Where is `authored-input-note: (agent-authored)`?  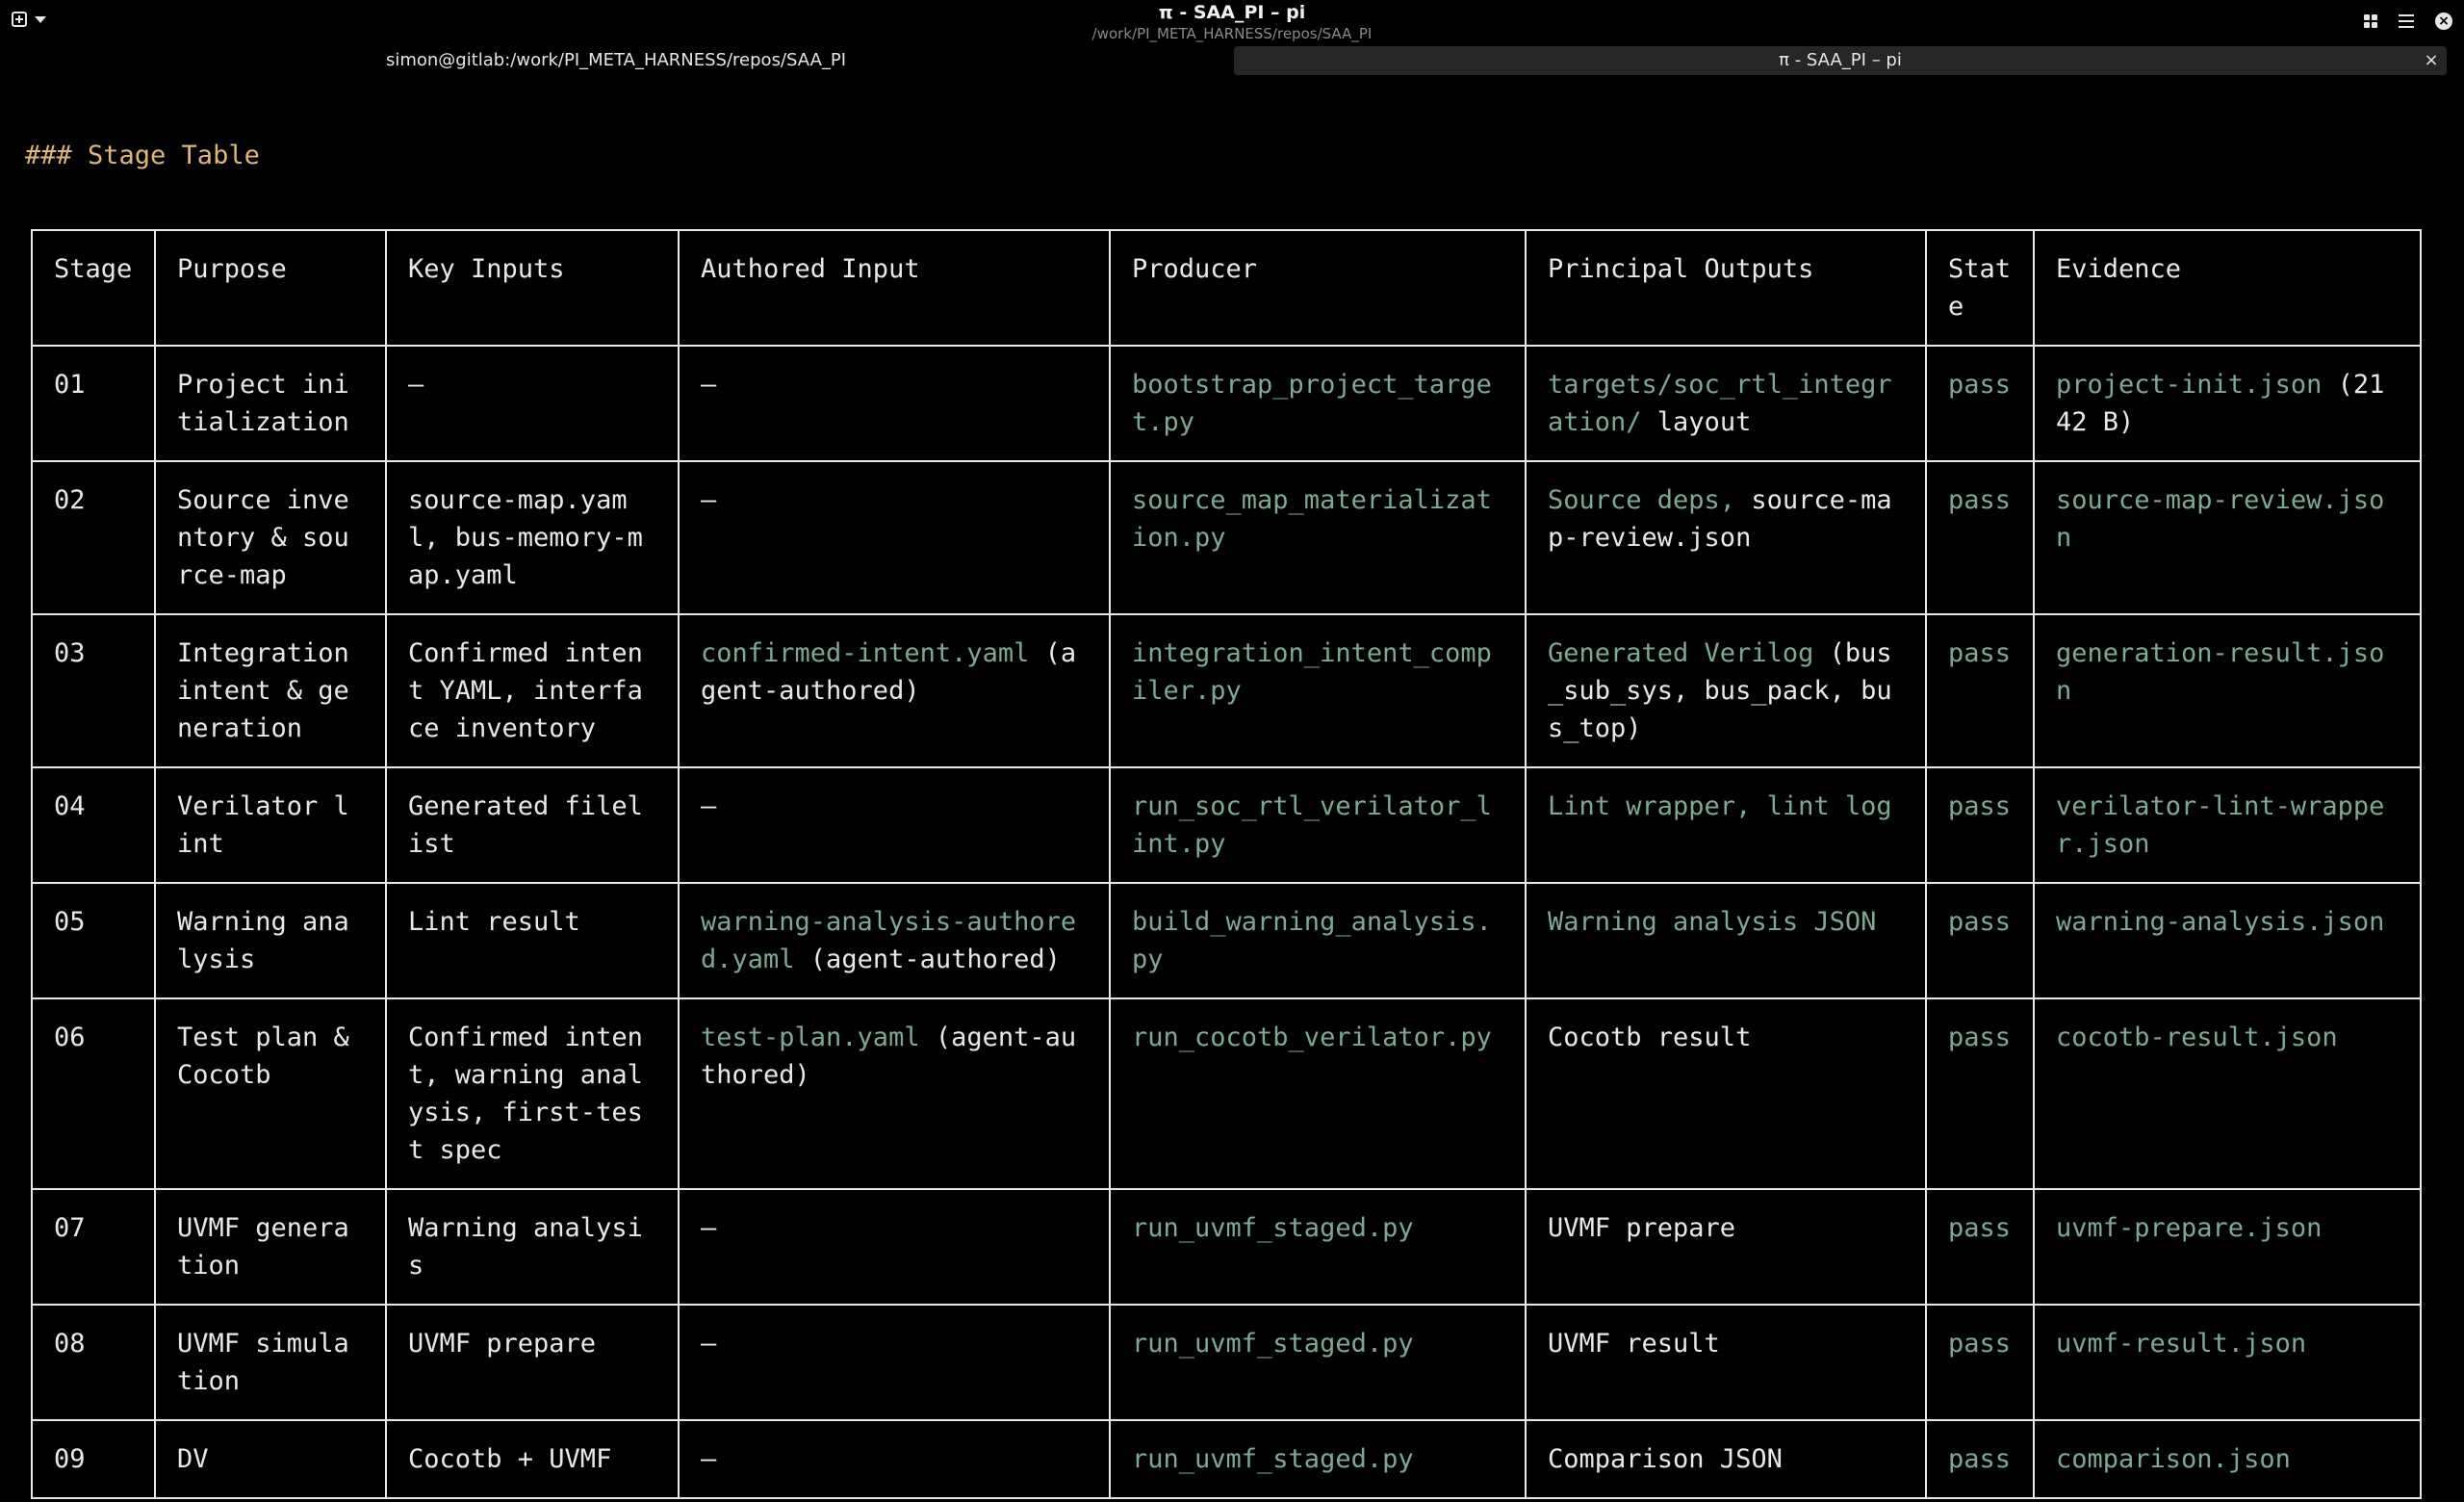 authored-input-note: (agent-authored) is located at coordinates (927, 959).